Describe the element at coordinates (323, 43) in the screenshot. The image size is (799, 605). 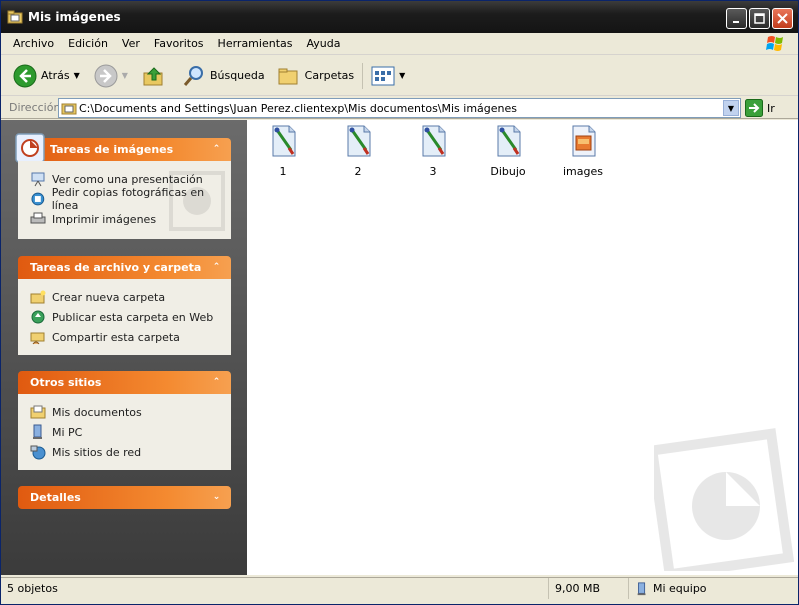
I see `menu-ayuda: Ayuda` at that location.